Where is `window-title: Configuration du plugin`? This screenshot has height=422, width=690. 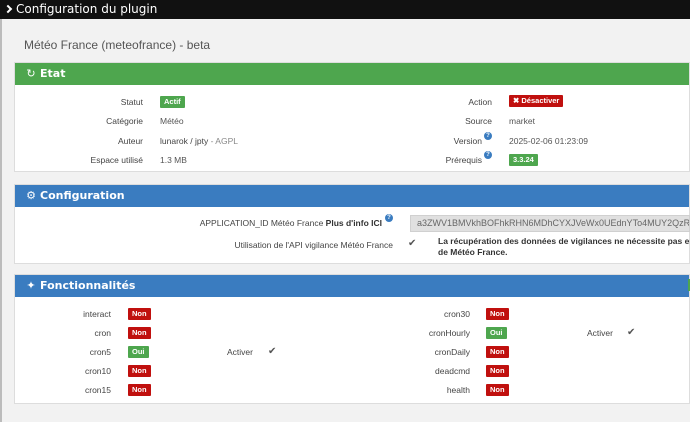 window-title: Configuration du plugin is located at coordinates (87, 9).